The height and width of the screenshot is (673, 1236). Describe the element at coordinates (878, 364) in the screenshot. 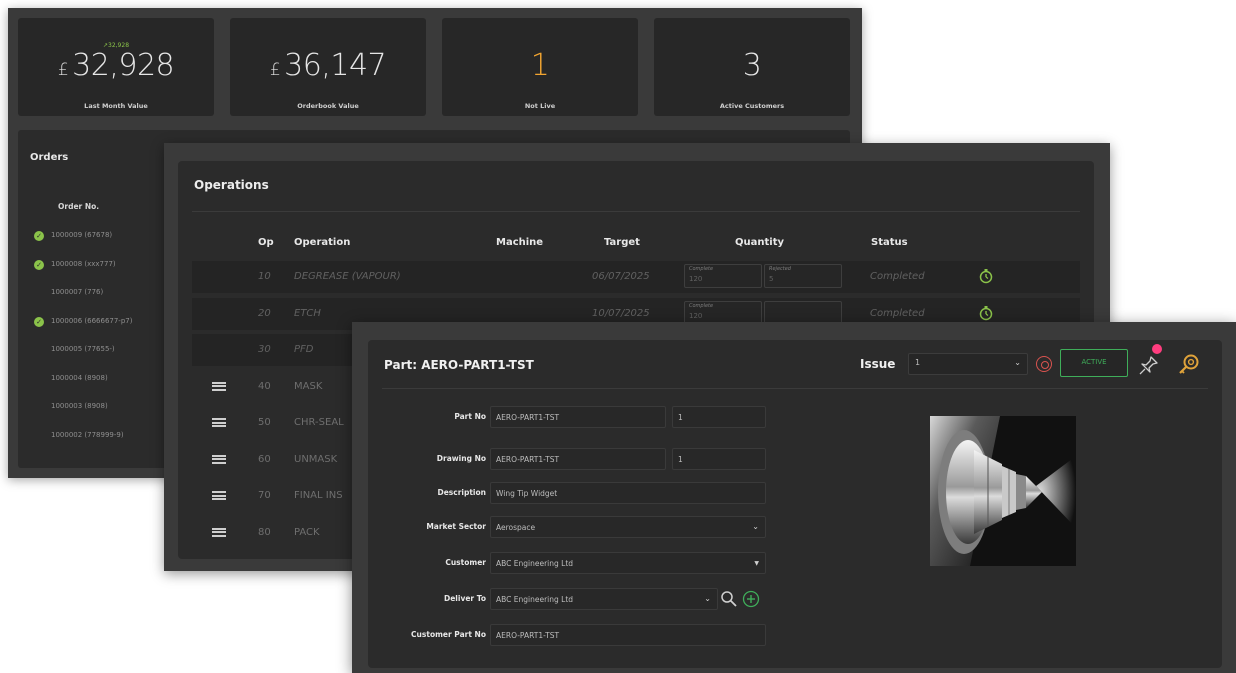

I see `issue-label: Issue` at that location.